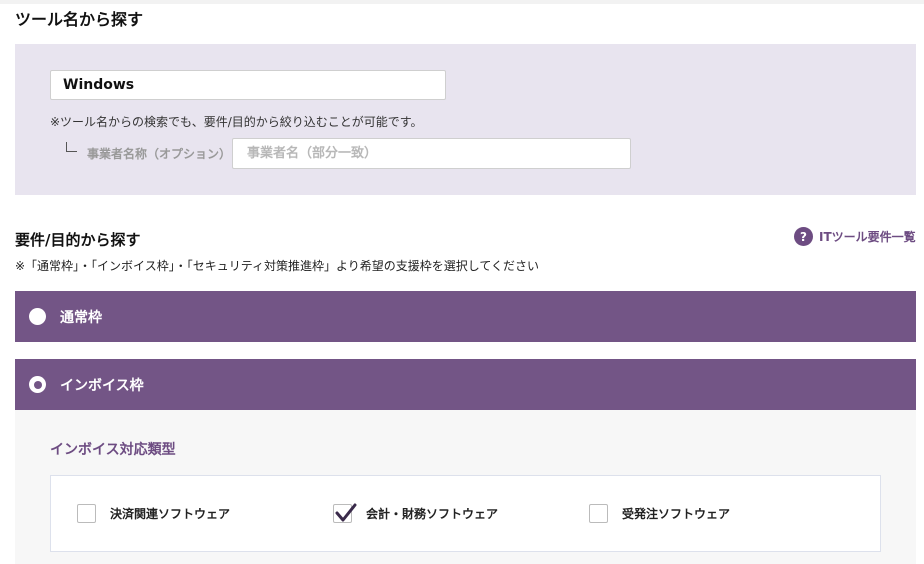  I want to click on checkbox-order-software: 受発注ソフトウェア, so click(659, 513).